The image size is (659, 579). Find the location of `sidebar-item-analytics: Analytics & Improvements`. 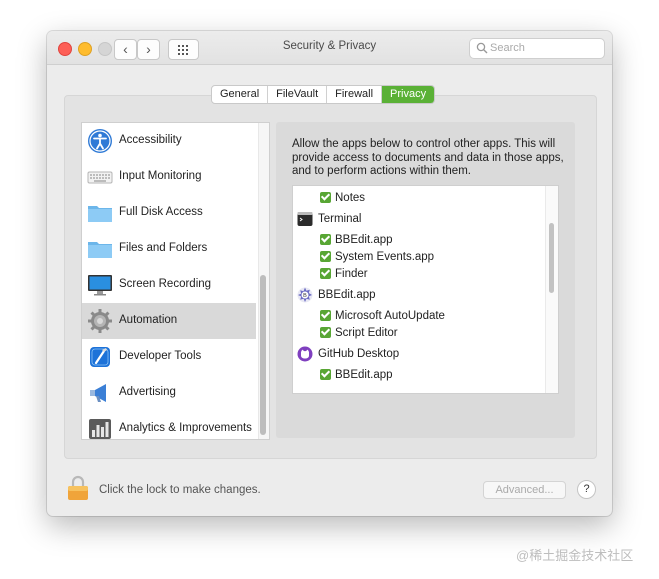

sidebar-item-analytics: Analytics & Improvements is located at coordinates (169, 425).